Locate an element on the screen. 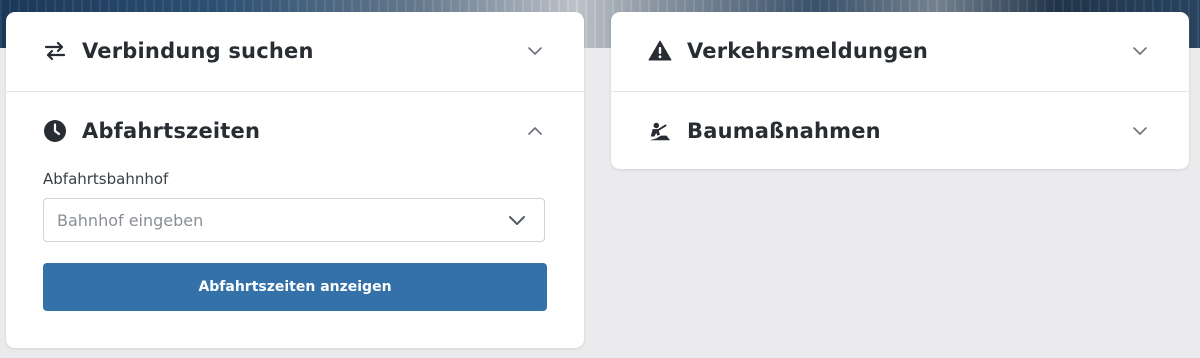 This screenshot has width=1200, height=358. station-select: Bahnhof eingeben is located at coordinates (294, 220).